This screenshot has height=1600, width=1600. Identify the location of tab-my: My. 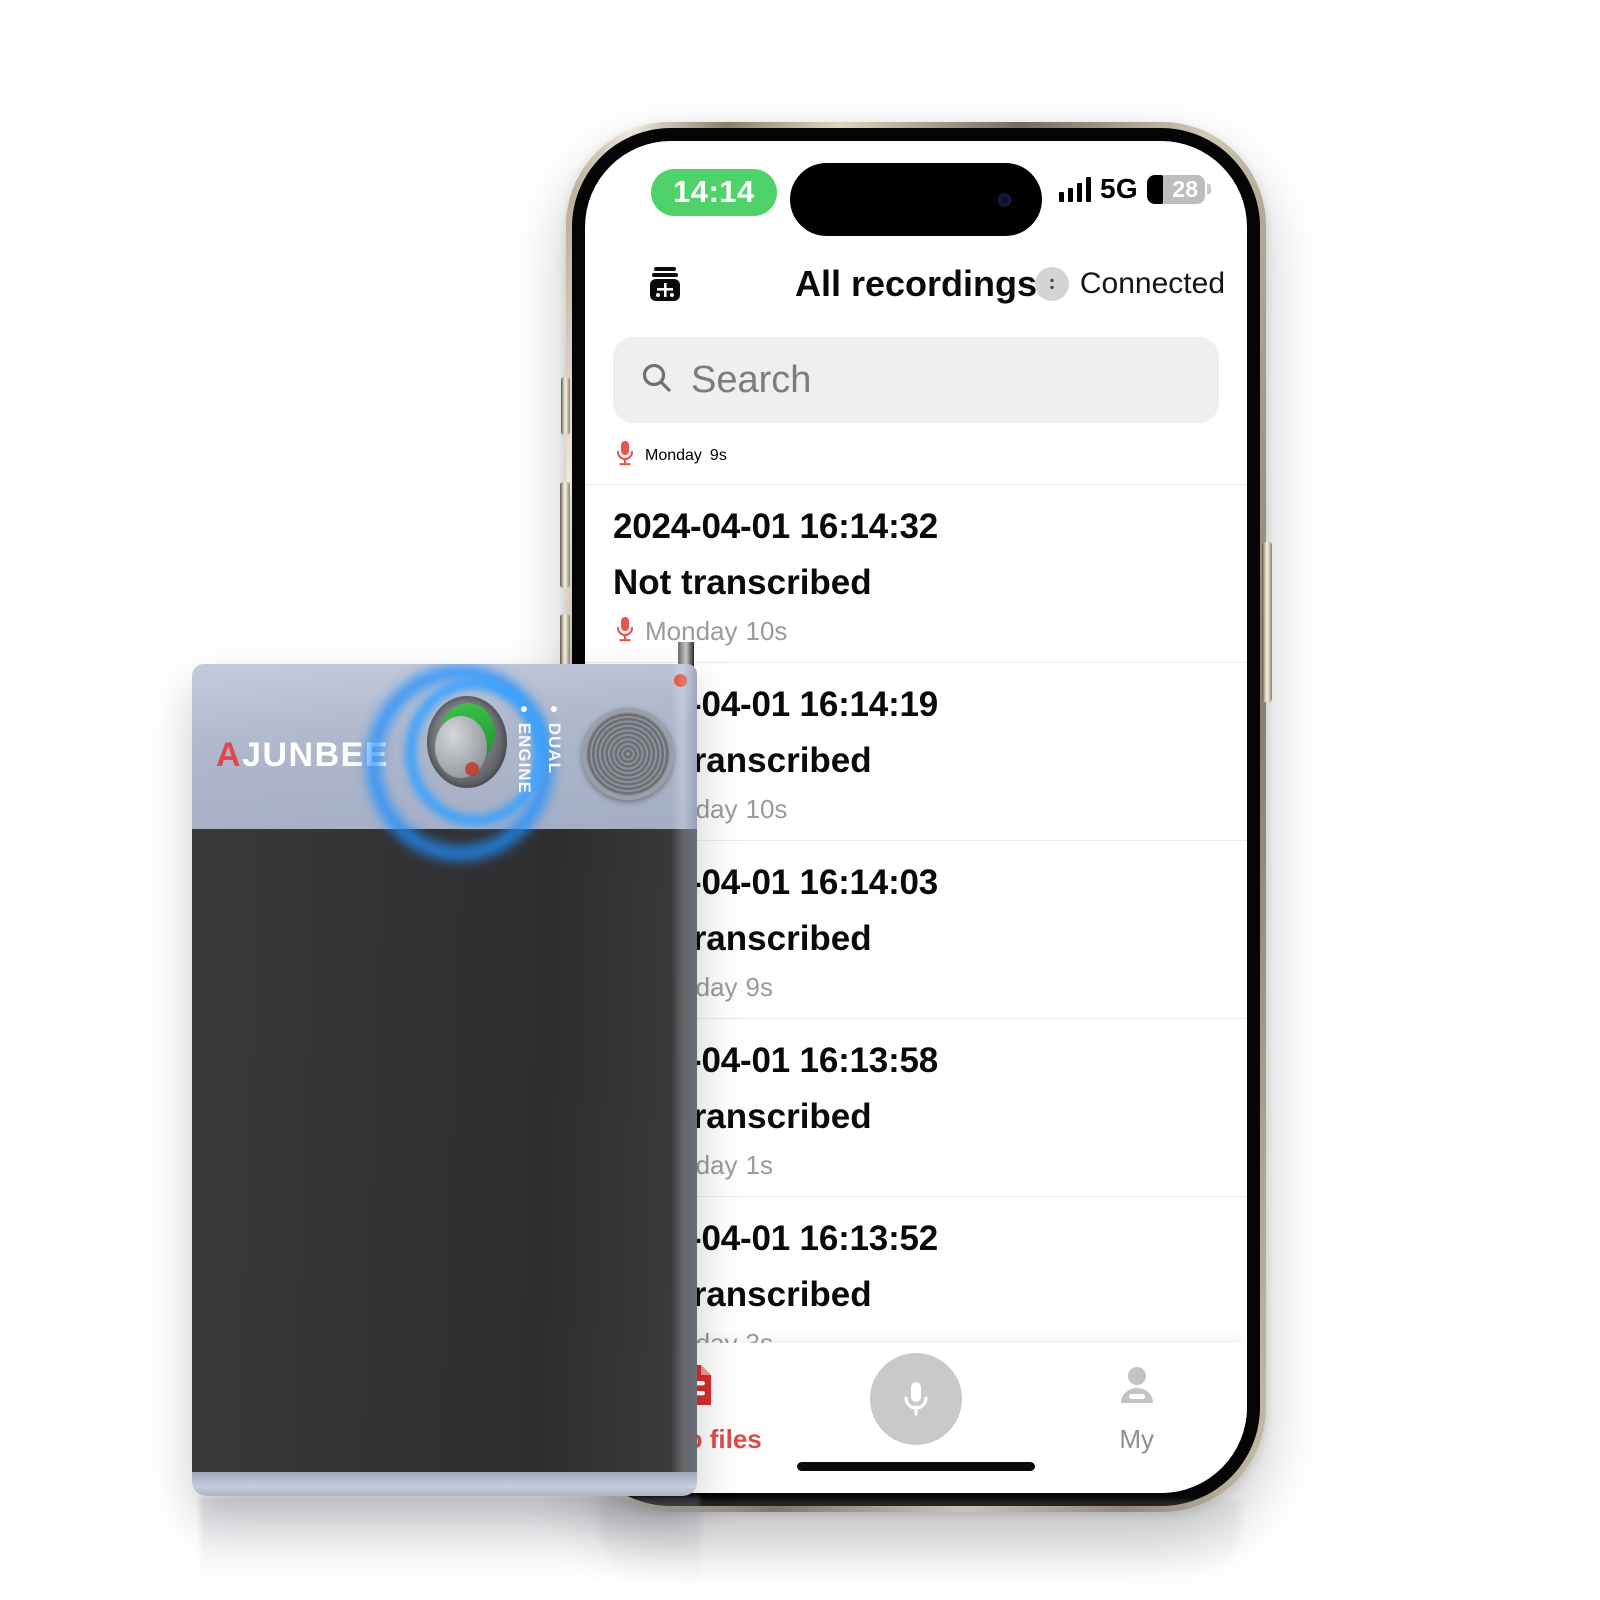
(1136, 1399).